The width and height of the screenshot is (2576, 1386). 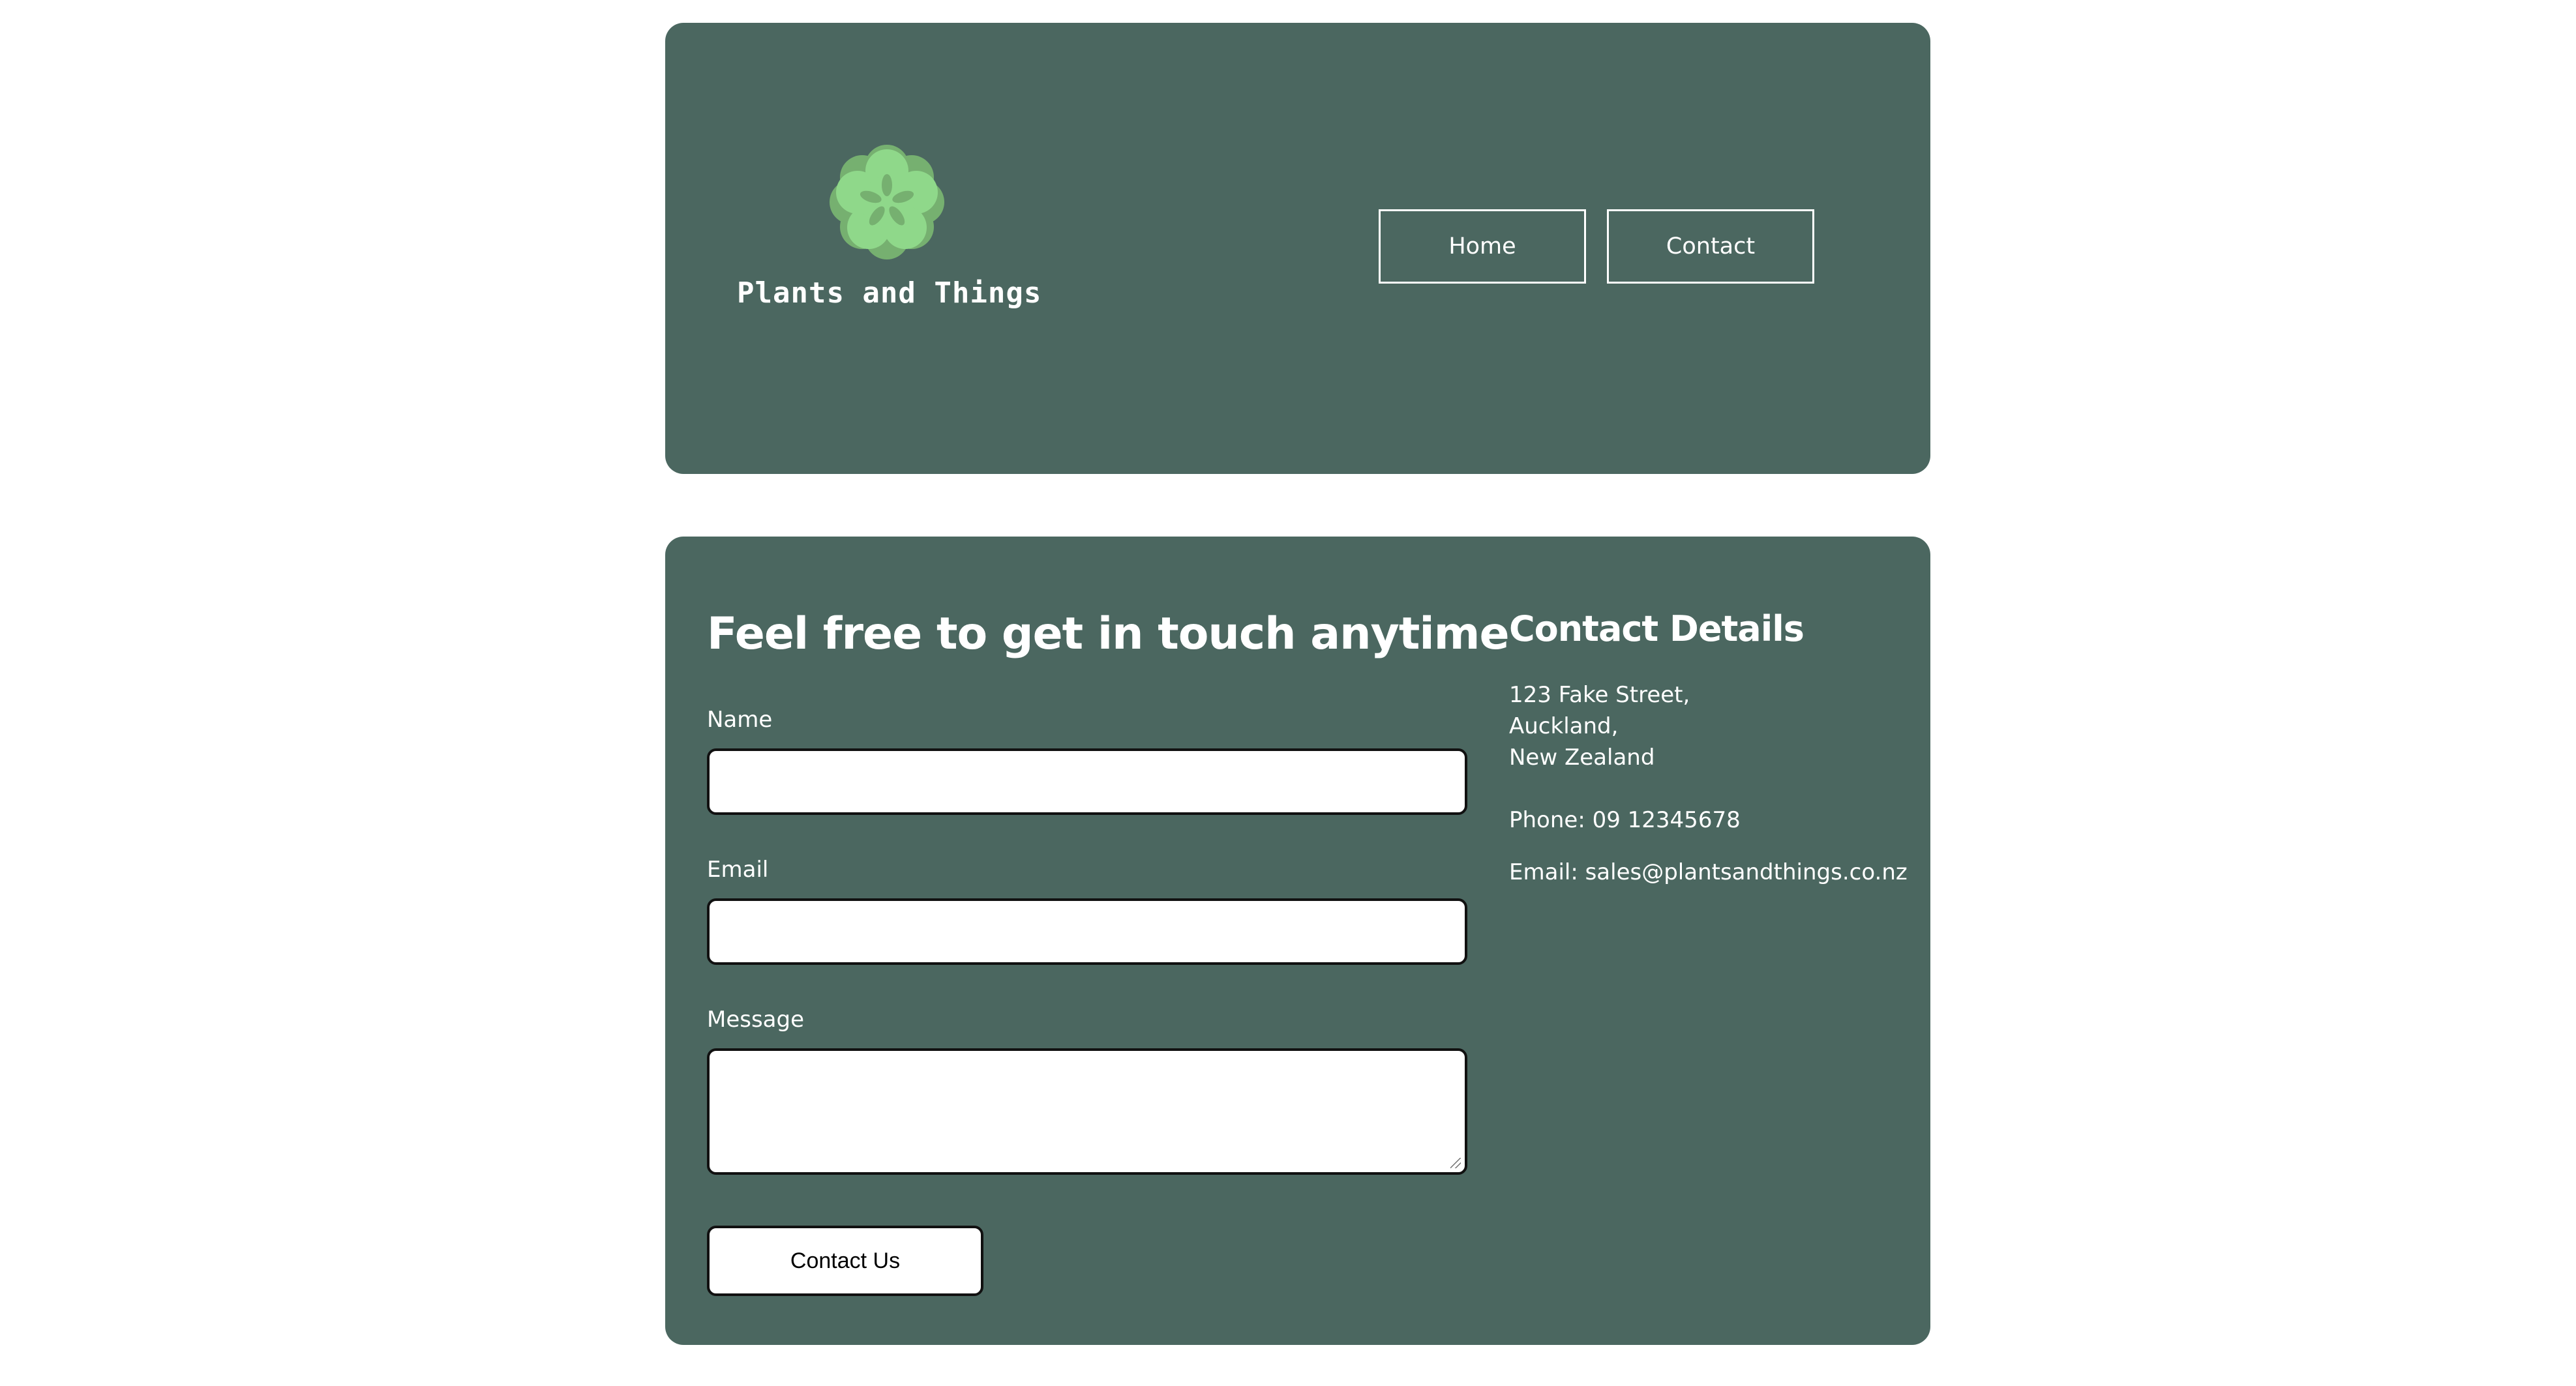 What do you see at coordinates (887, 202) in the screenshot?
I see `flower-logo-icon` at bounding box center [887, 202].